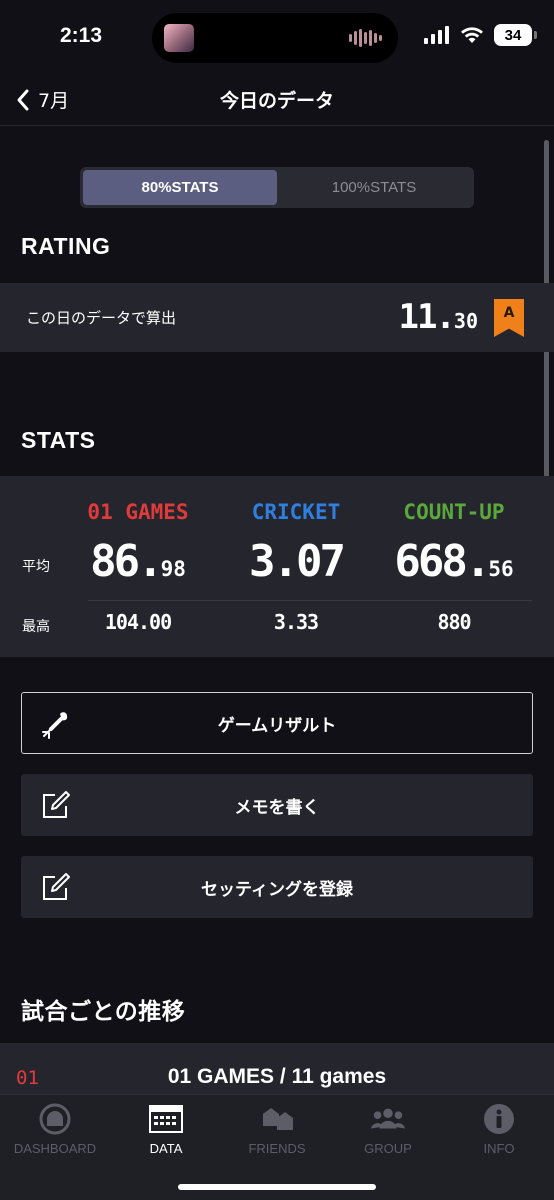 The height and width of the screenshot is (1200, 554). Describe the element at coordinates (66, 246) in the screenshot. I see `rating-section-title: RATING` at that location.